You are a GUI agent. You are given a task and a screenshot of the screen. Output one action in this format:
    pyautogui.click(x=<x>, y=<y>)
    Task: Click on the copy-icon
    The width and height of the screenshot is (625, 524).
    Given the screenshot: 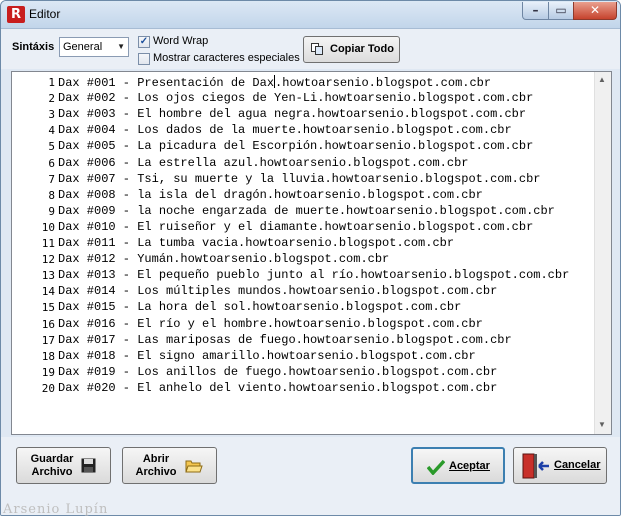 What is the action you would take?
    pyautogui.click(x=317, y=49)
    